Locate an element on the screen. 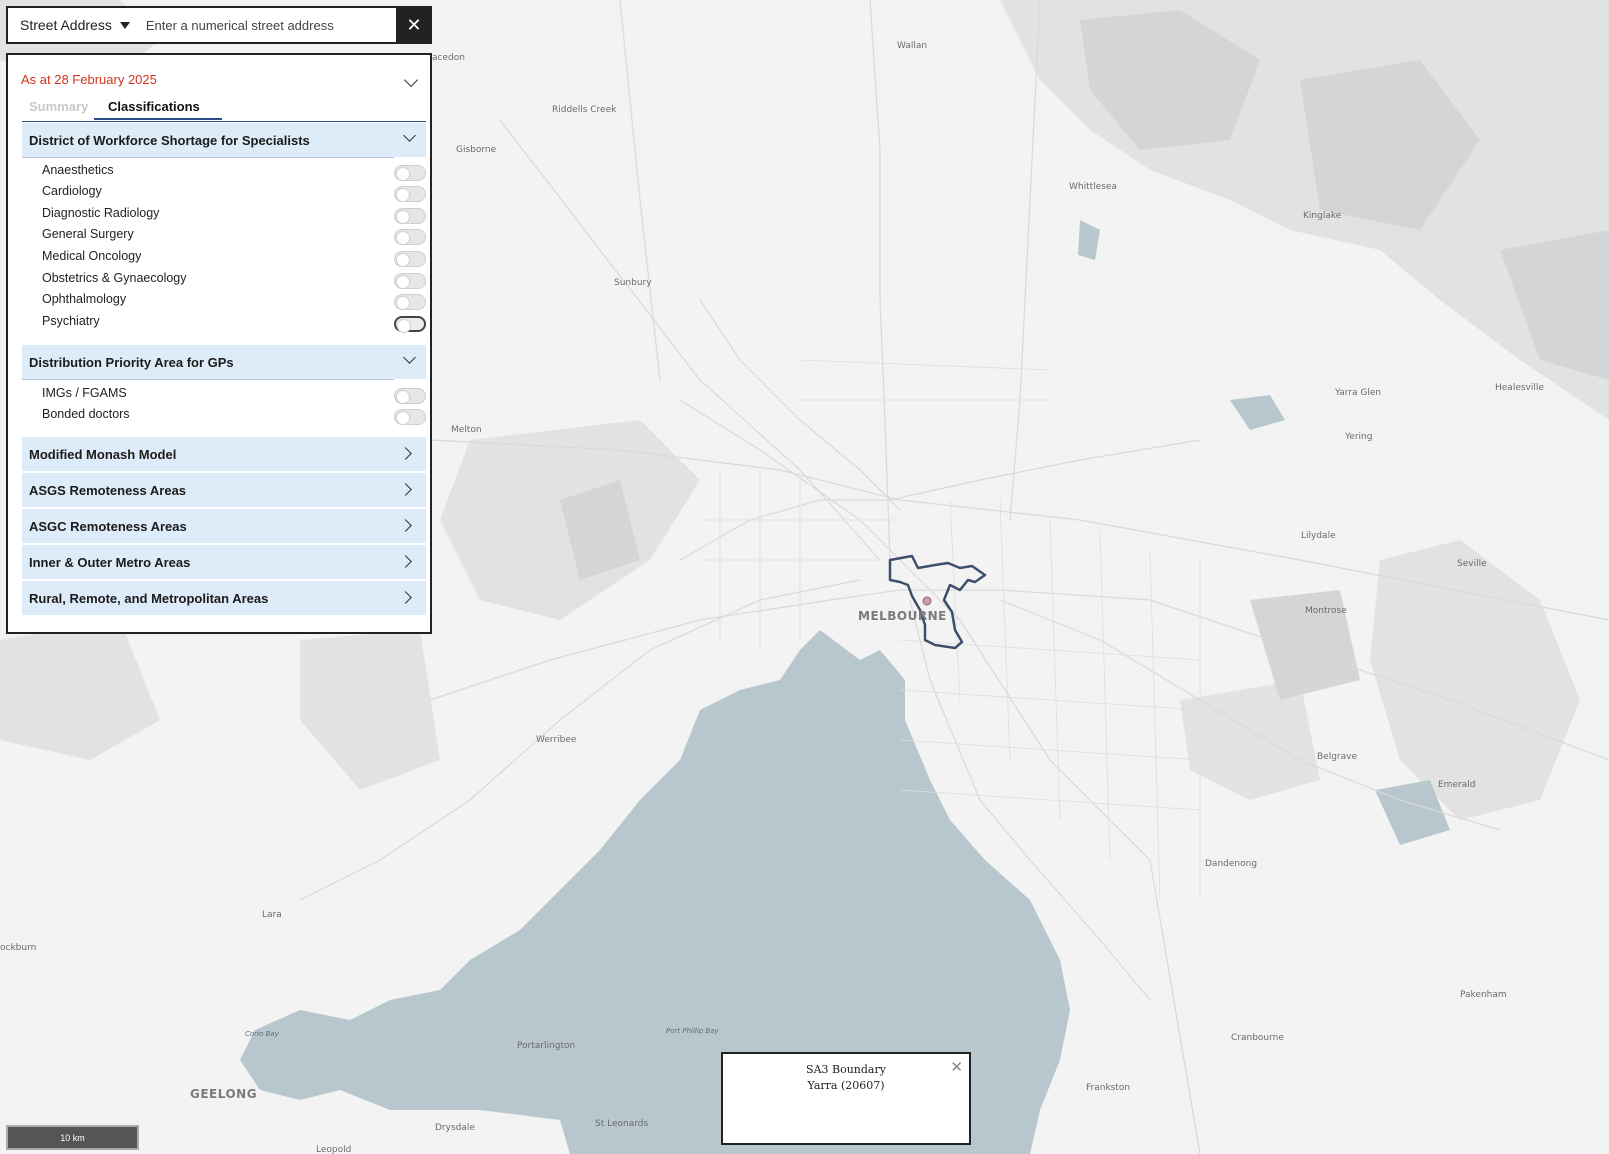 The height and width of the screenshot is (1154, 1609). scale-bar: 10 km is located at coordinates (72, 1137).